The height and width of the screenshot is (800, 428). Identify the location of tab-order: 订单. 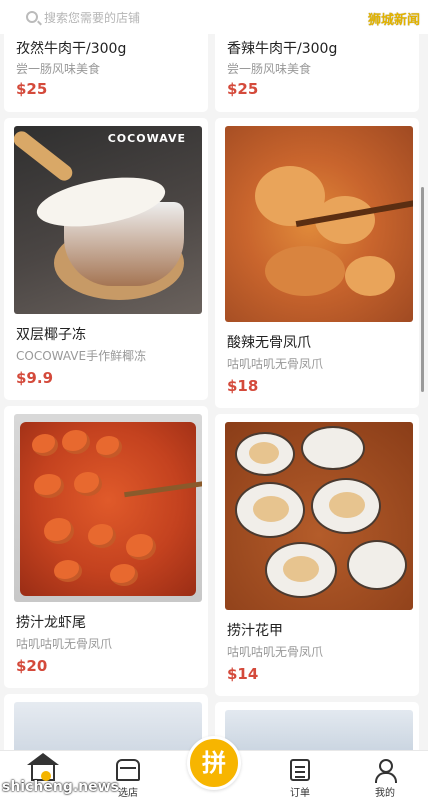
(300, 775).